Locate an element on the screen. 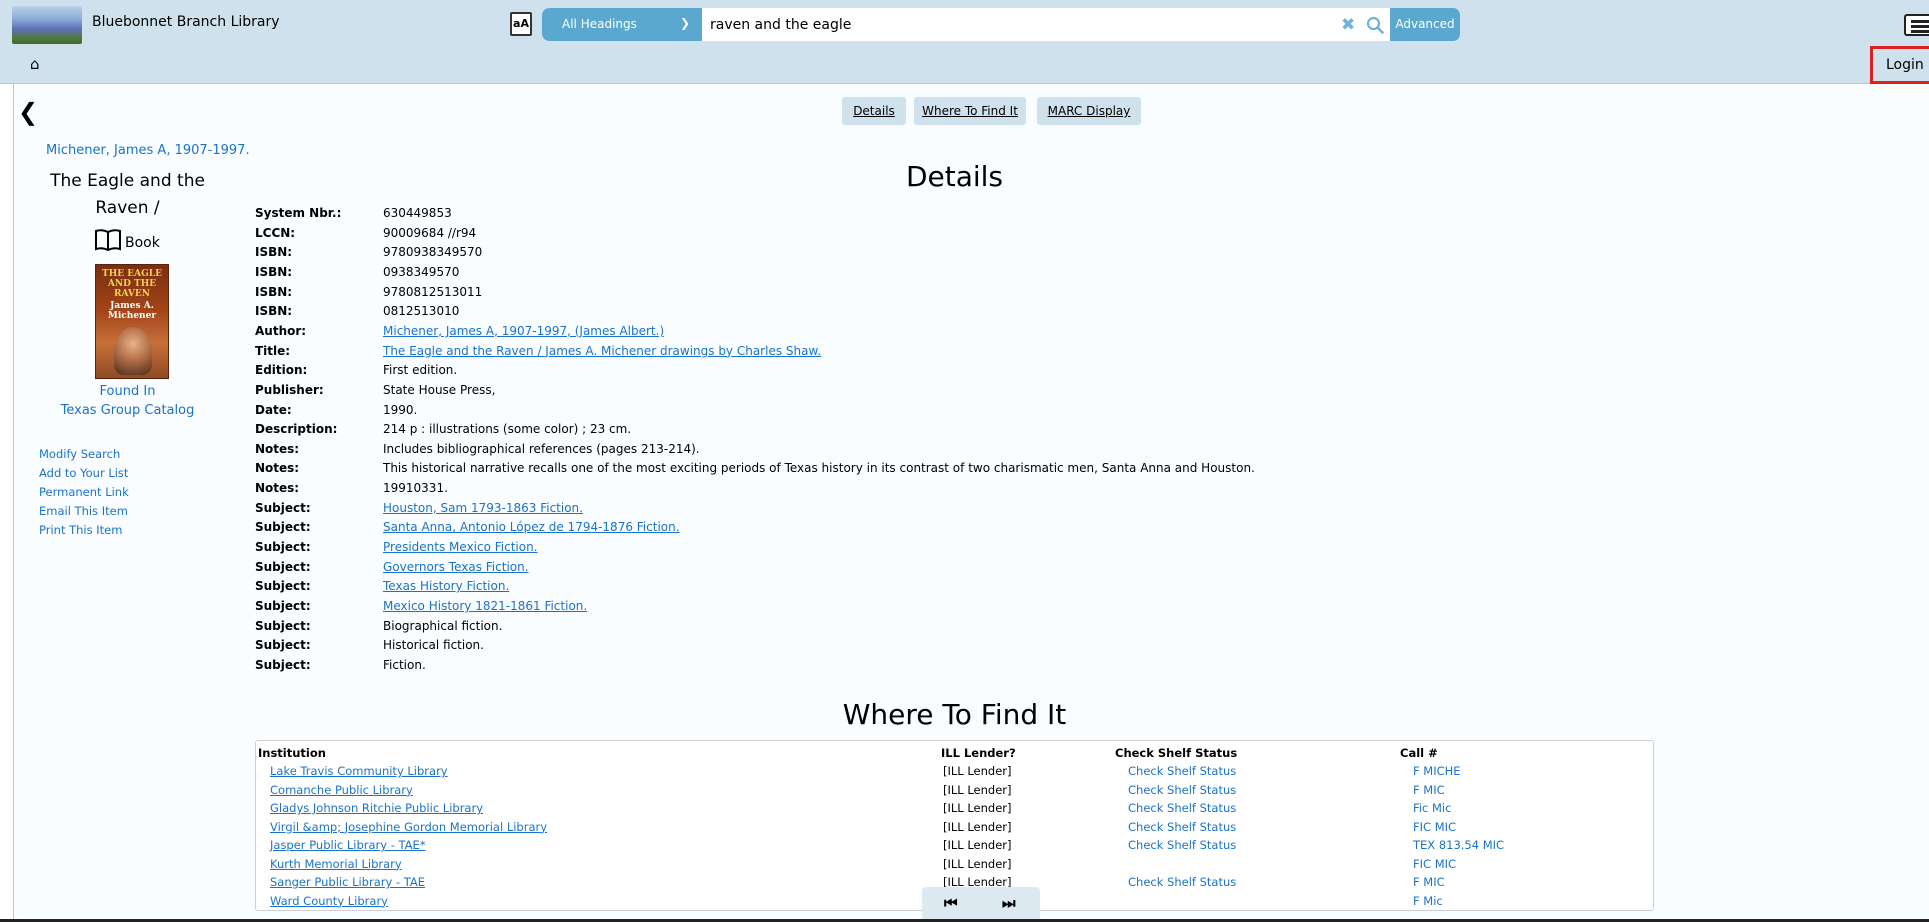  permanent-link: Permanent Link is located at coordinates (84, 494).